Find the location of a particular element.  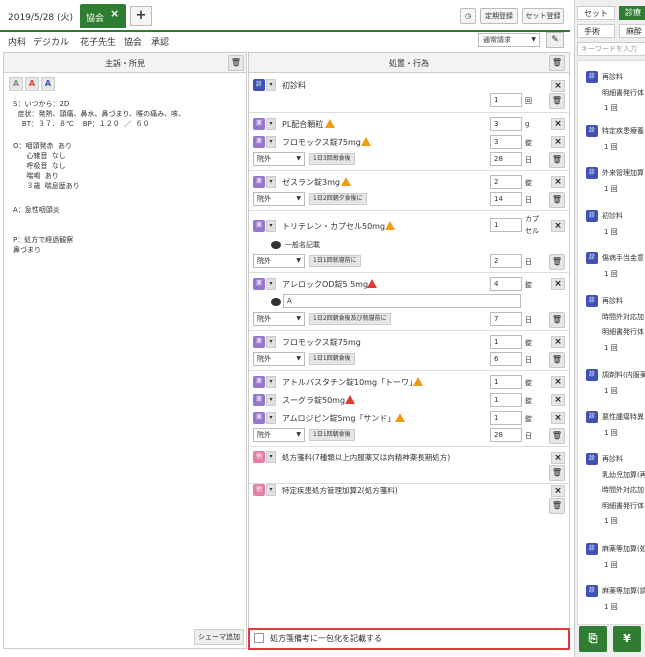

yen-icon: ¥ is located at coordinates (627, 639).